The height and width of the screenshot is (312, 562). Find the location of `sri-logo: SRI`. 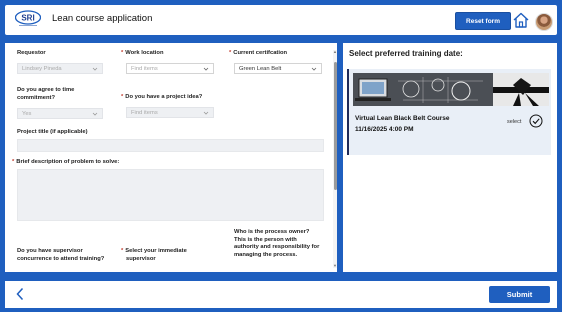

sri-logo: SRI is located at coordinates (28, 18).